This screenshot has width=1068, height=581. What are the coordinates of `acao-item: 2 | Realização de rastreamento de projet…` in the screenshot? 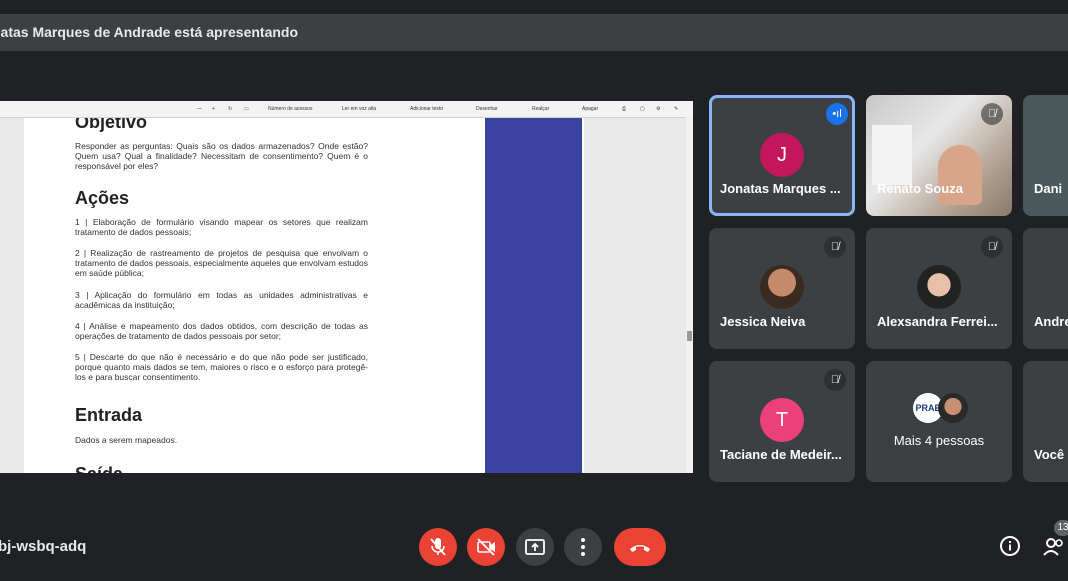 It's located at (221, 263).